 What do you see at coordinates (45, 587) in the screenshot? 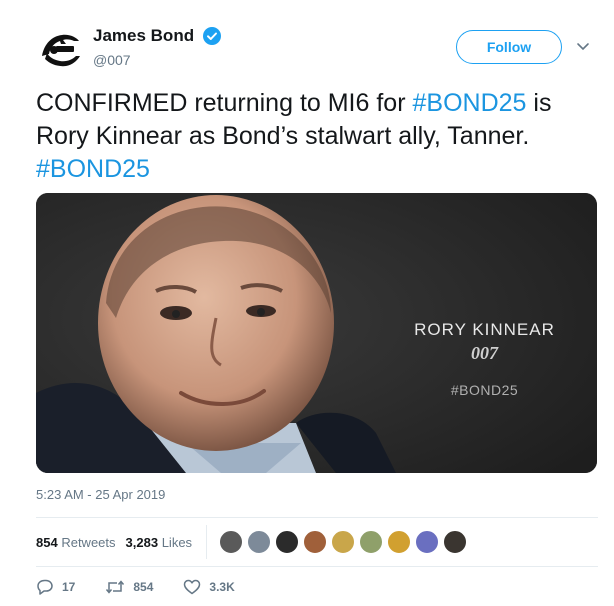
I see `reply-icon` at bounding box center [45, 587].